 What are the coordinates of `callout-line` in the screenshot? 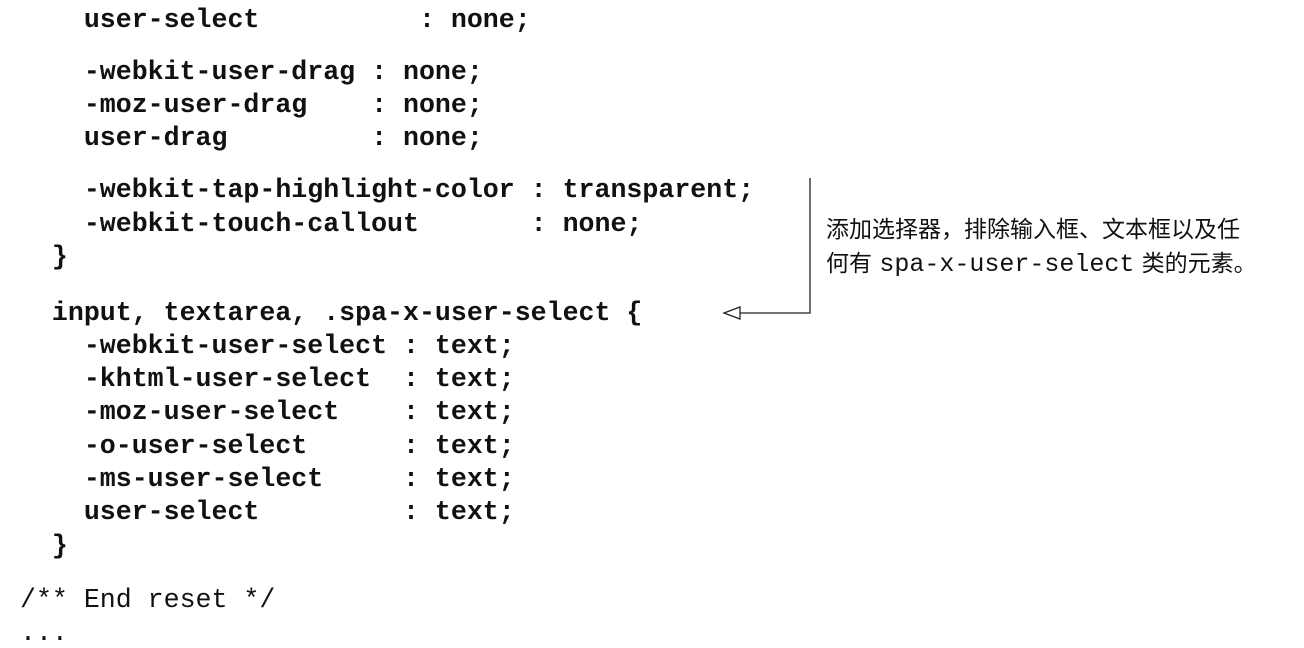 It's located at (775, 246).